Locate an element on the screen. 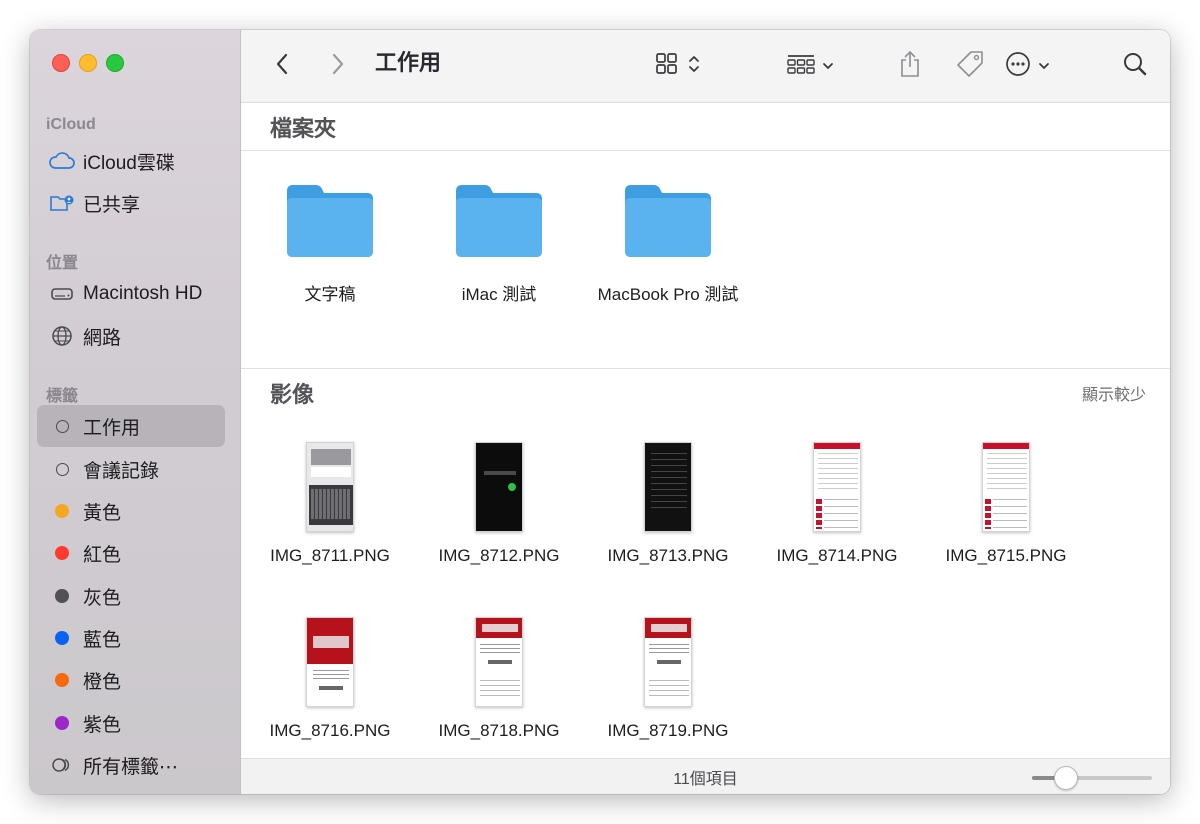  sidebar-section-icloud: iCloud is located at coordinates (71, 124).